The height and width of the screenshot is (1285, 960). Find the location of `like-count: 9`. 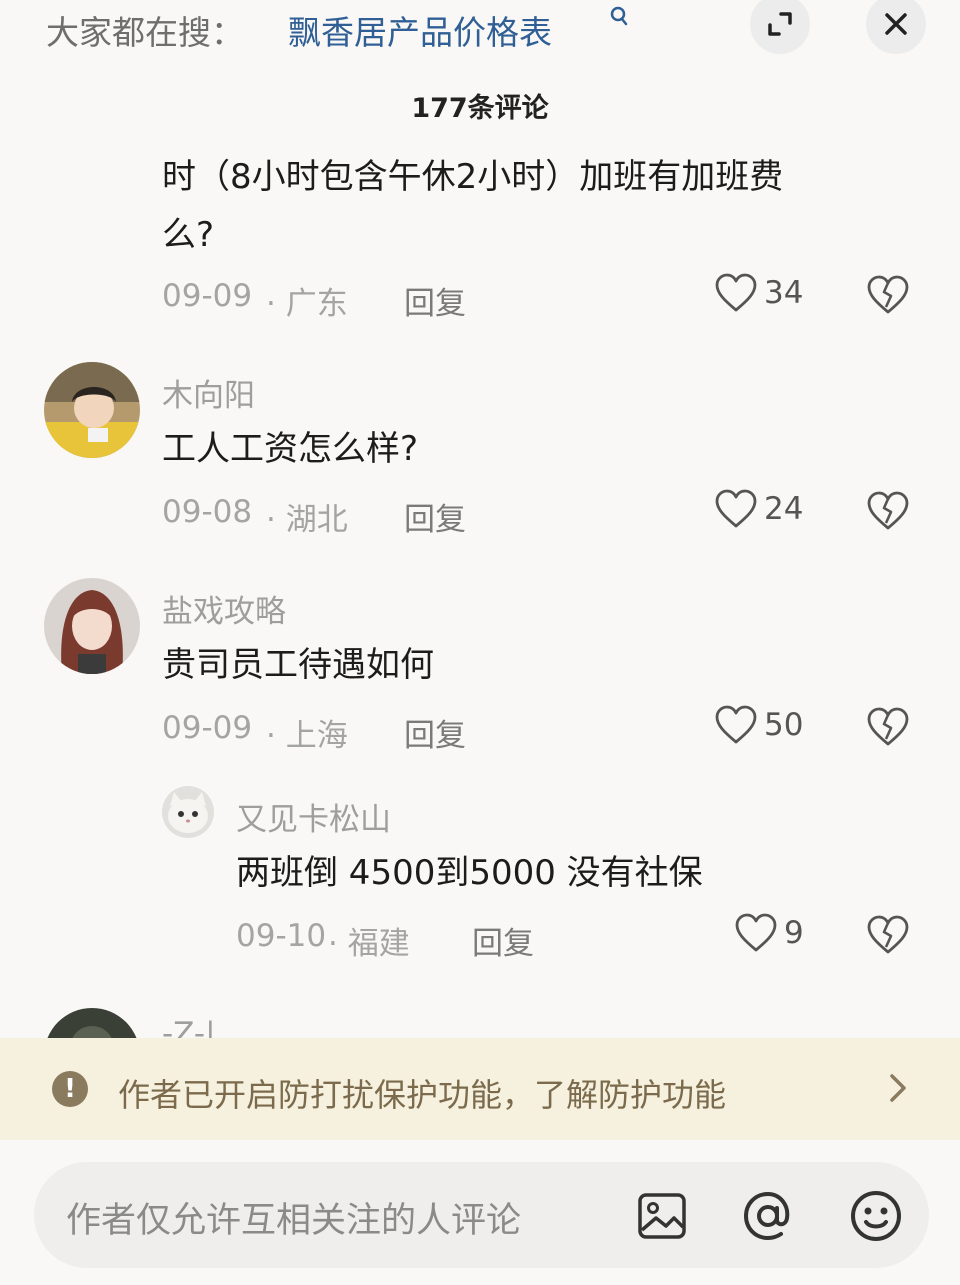

like-count: 9 is located at coordinates (794, 933).